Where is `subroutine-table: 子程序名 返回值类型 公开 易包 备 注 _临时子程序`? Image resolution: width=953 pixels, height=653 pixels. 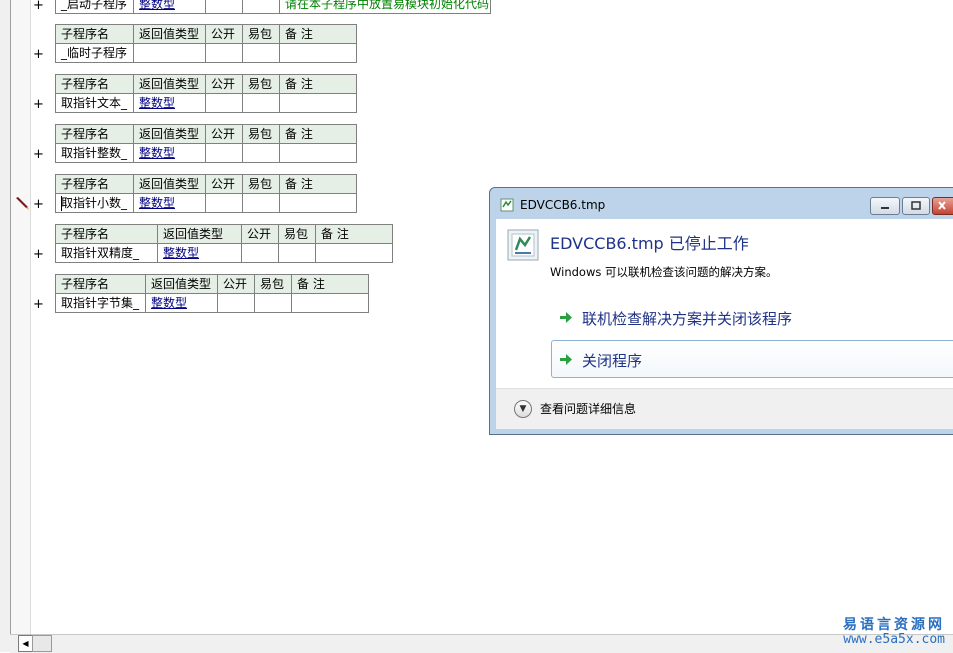
subroutine-table: 子程序名 返回值类型 公开 易包 备 注 _临时子程序 is located at coordinates (206, 43).